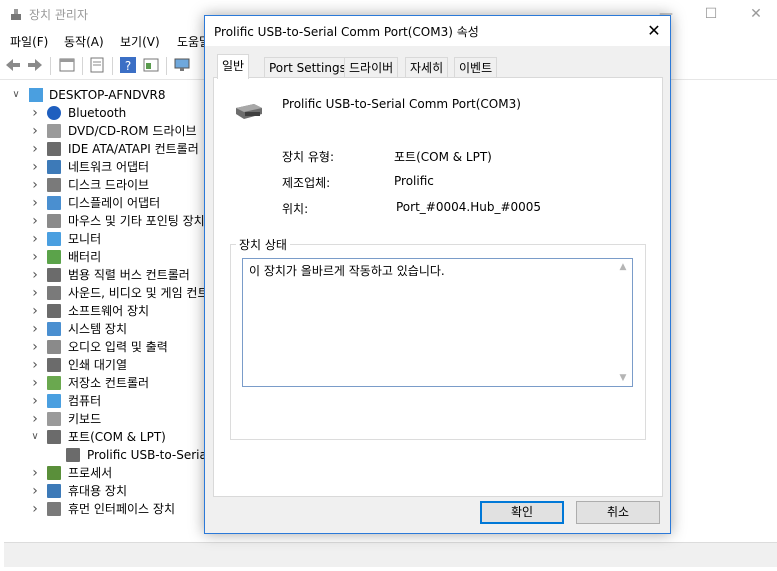 Image resolution: width=777 pixels, height=571 pixels. I want to click on properties-sheet-icon, so click(67, 65).